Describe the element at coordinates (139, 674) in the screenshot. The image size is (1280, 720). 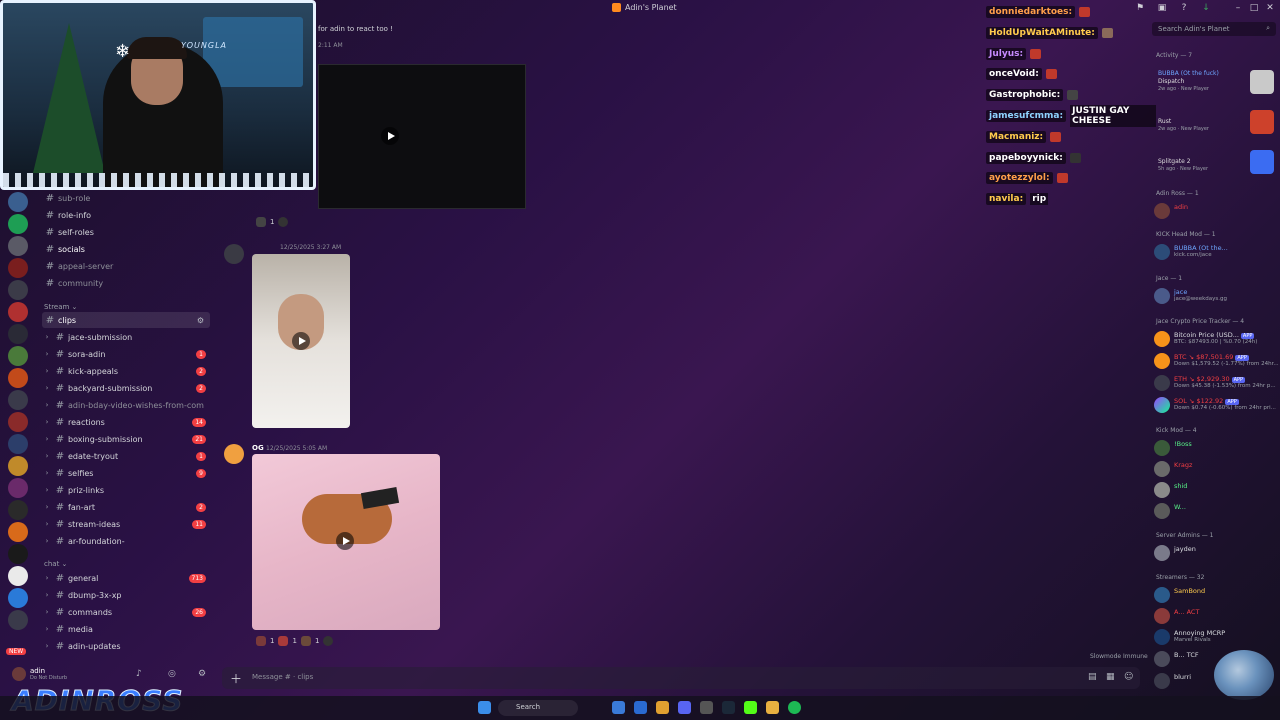
I see `microphone-icon: ♪` at that location.